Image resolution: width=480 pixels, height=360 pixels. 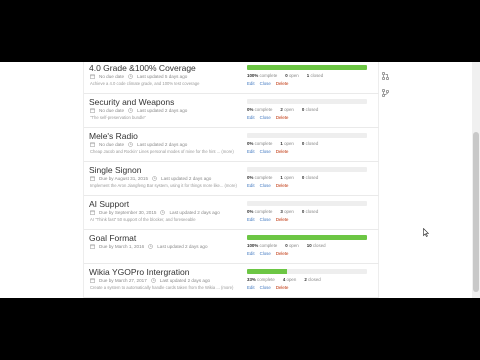 What do you see at coordinates (109, 204) in the screenshot?
I see `milestone-title: AI Support` at bounding box center [109, 204].